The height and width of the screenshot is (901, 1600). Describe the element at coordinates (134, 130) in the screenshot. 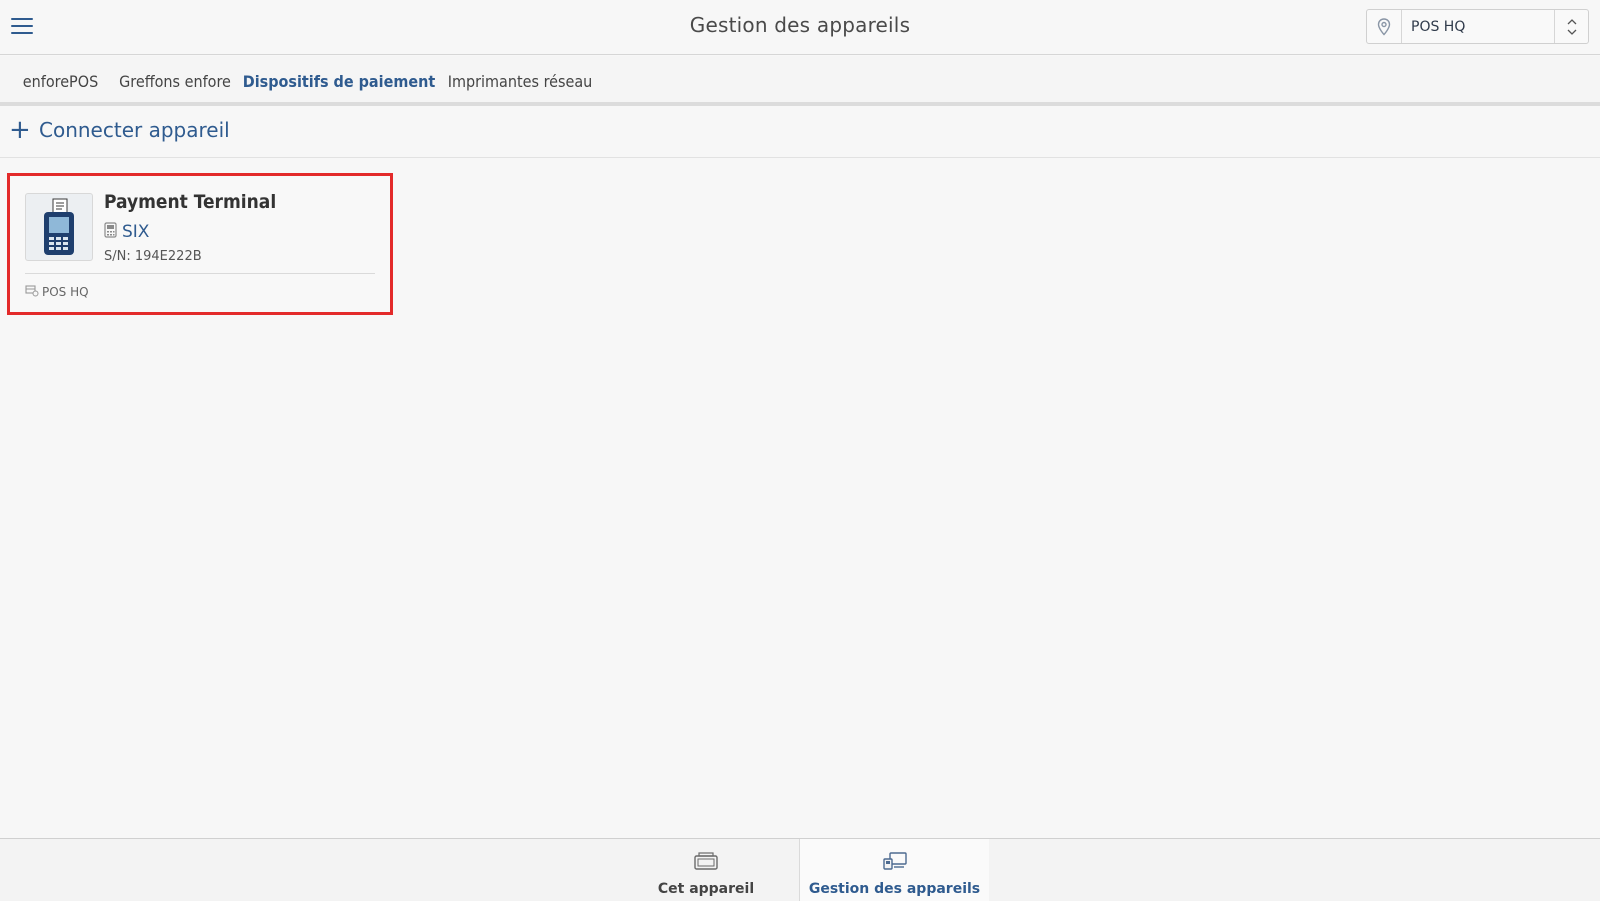

I see `connect-device-label: Connecter appareil` at that location.